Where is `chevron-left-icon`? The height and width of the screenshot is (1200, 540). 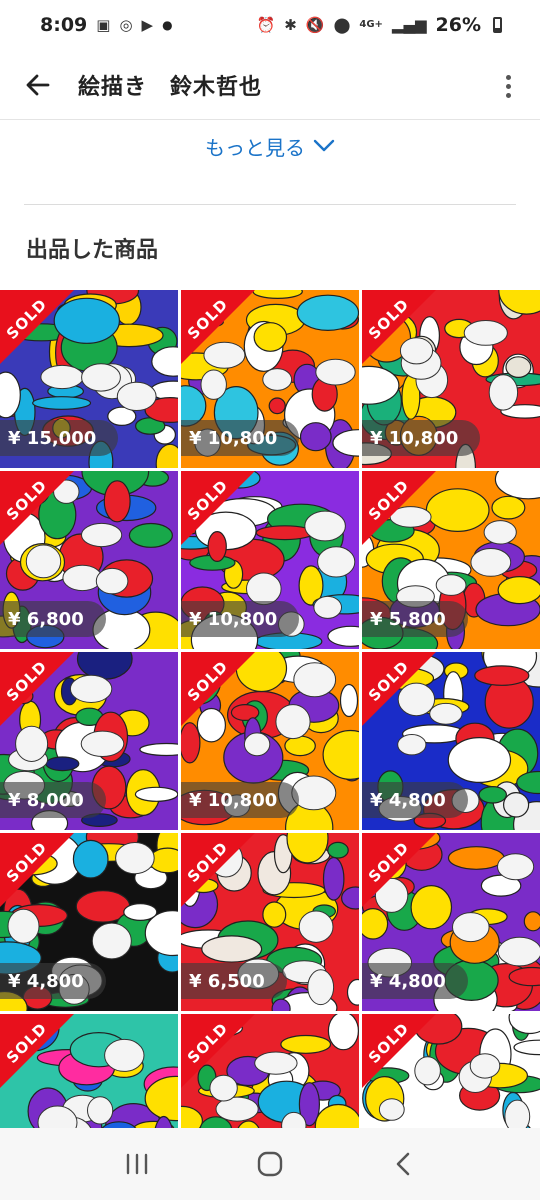
chevron-left-icon is located at coordinates (403, 1164).